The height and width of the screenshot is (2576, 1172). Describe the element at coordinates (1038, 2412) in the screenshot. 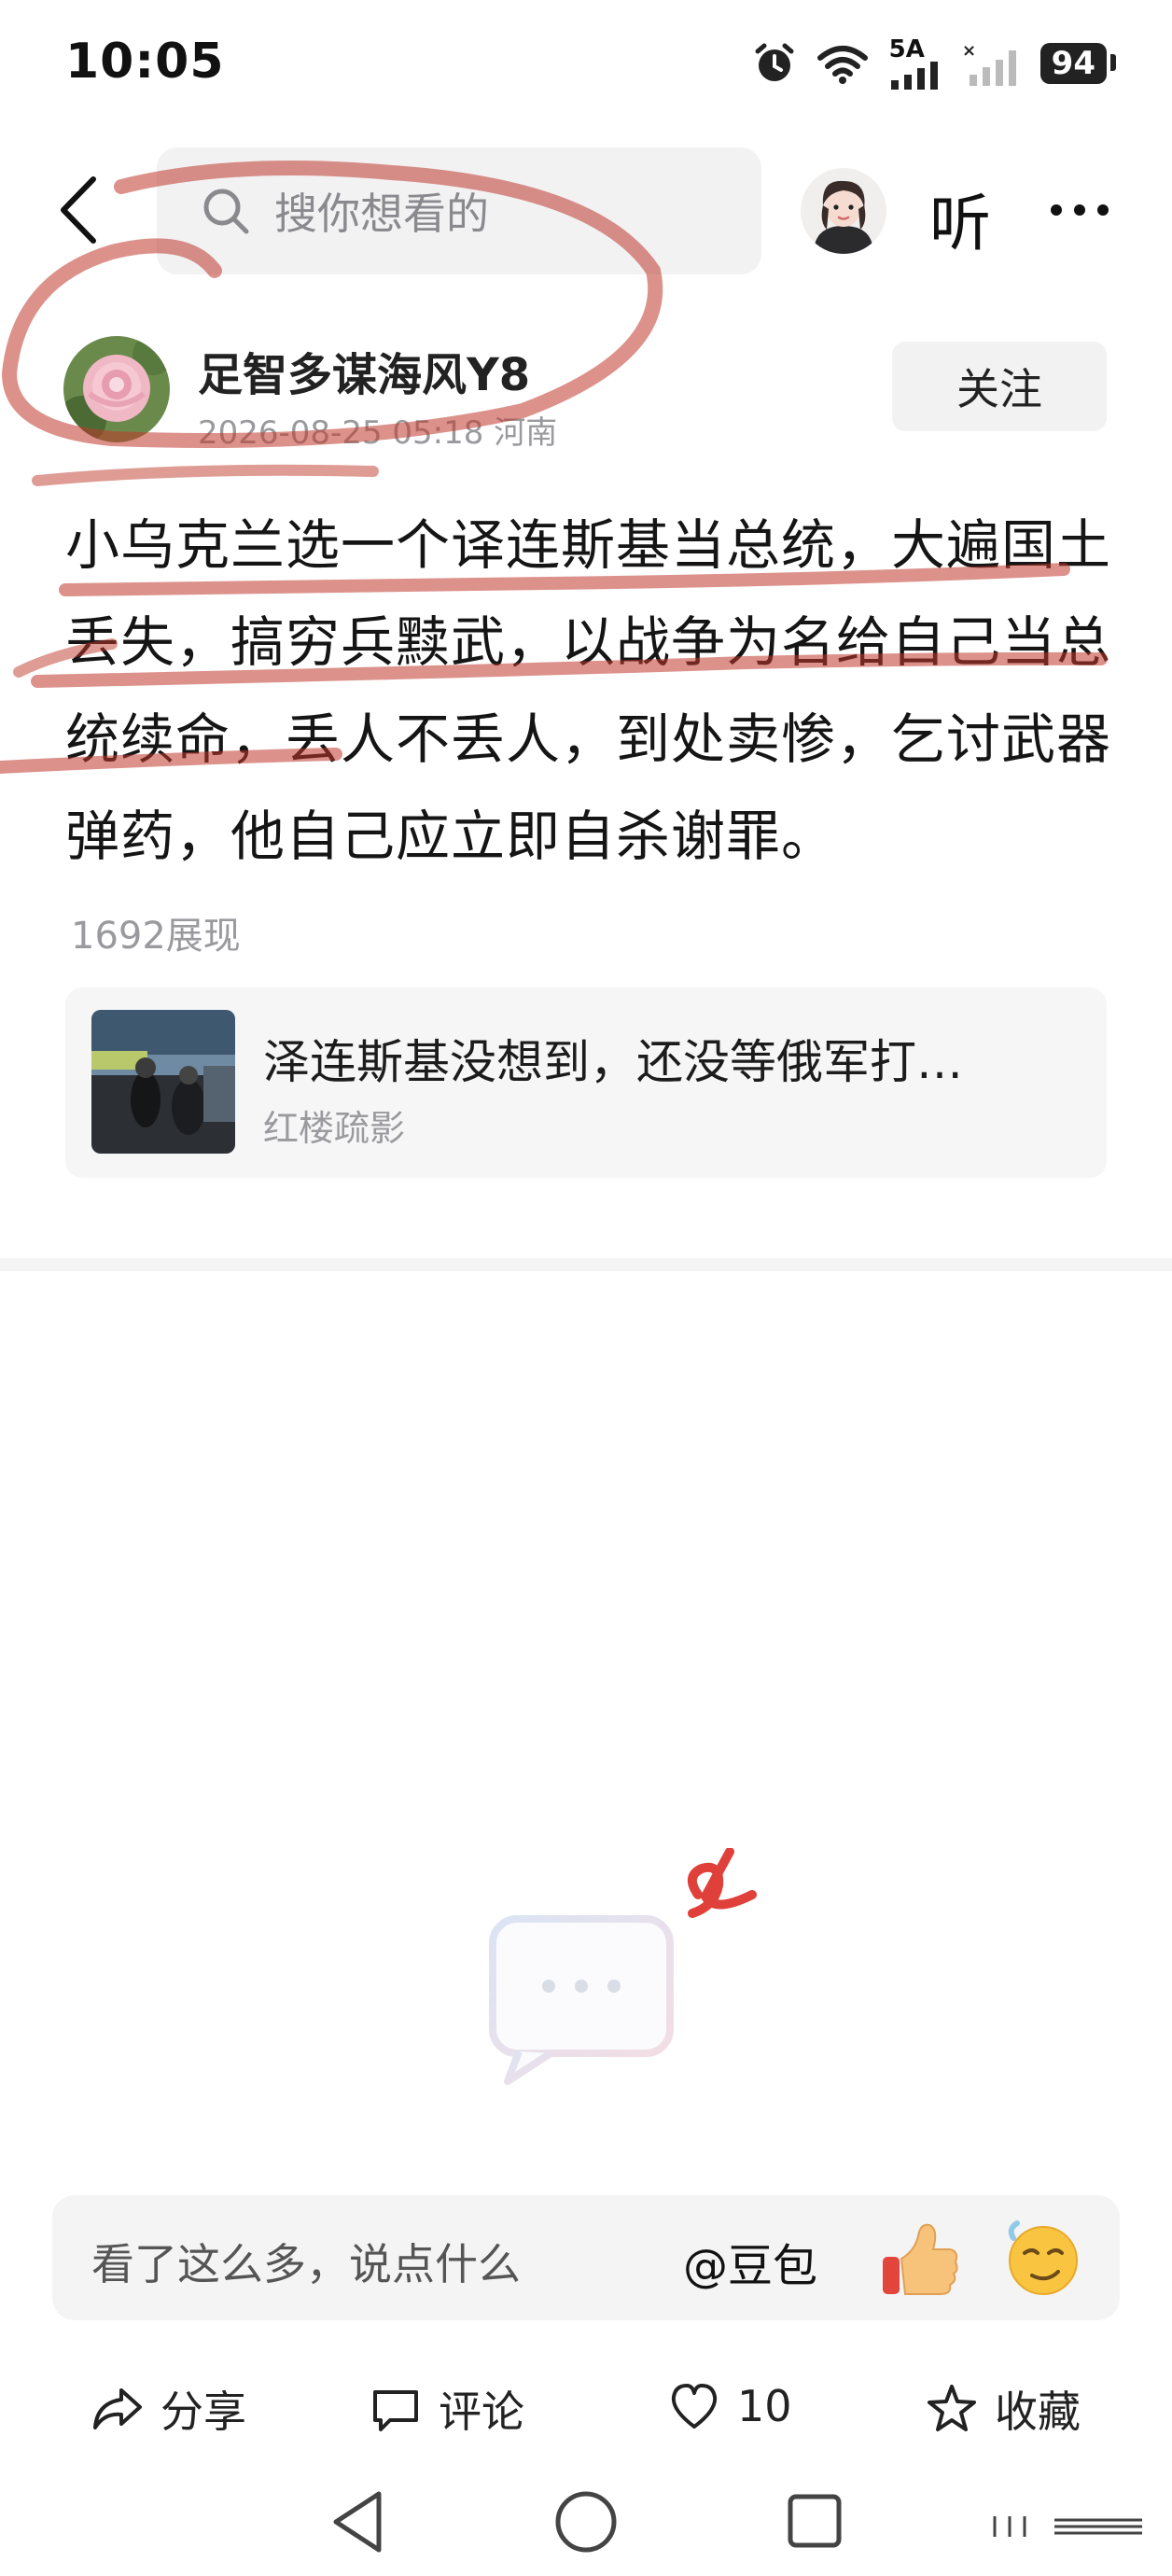

I see `favorite-label: 收藏` at that location.